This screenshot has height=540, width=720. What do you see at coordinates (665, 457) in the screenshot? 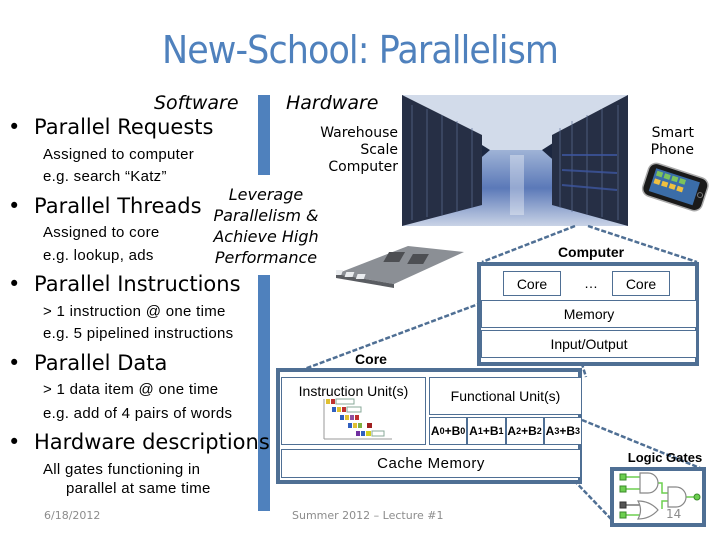
I see `logic-gates-title: Logic Gates` at bounding box center [665, 457].